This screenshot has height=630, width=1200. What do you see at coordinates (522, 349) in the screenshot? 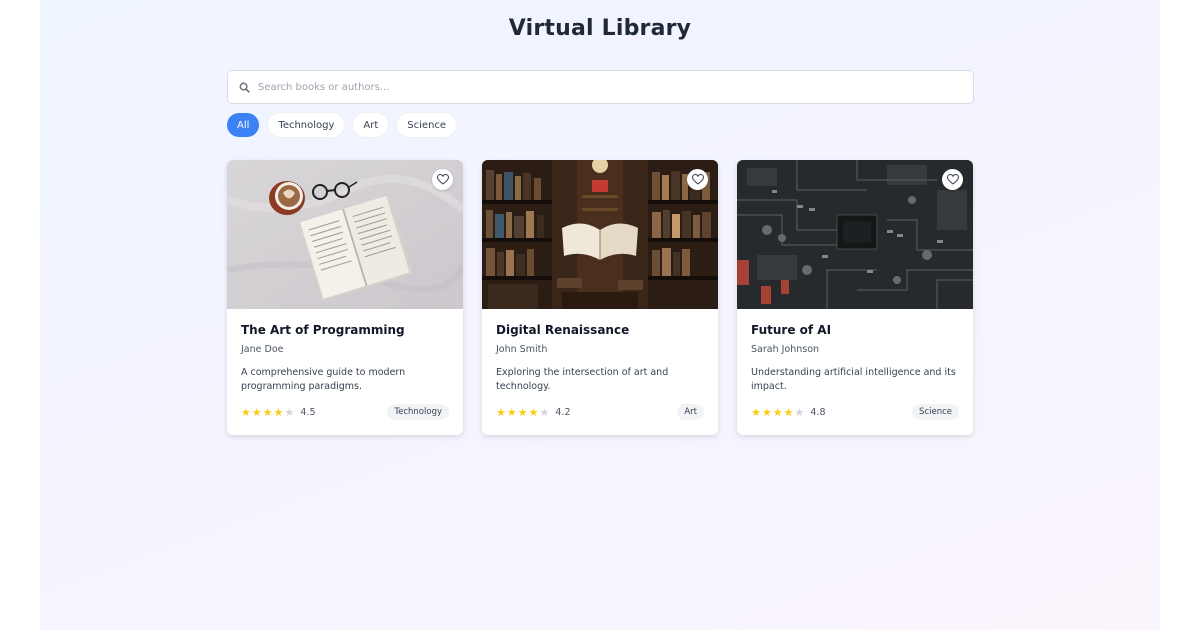
I see `book-author: John Smith` at bounding box center [522, 349].